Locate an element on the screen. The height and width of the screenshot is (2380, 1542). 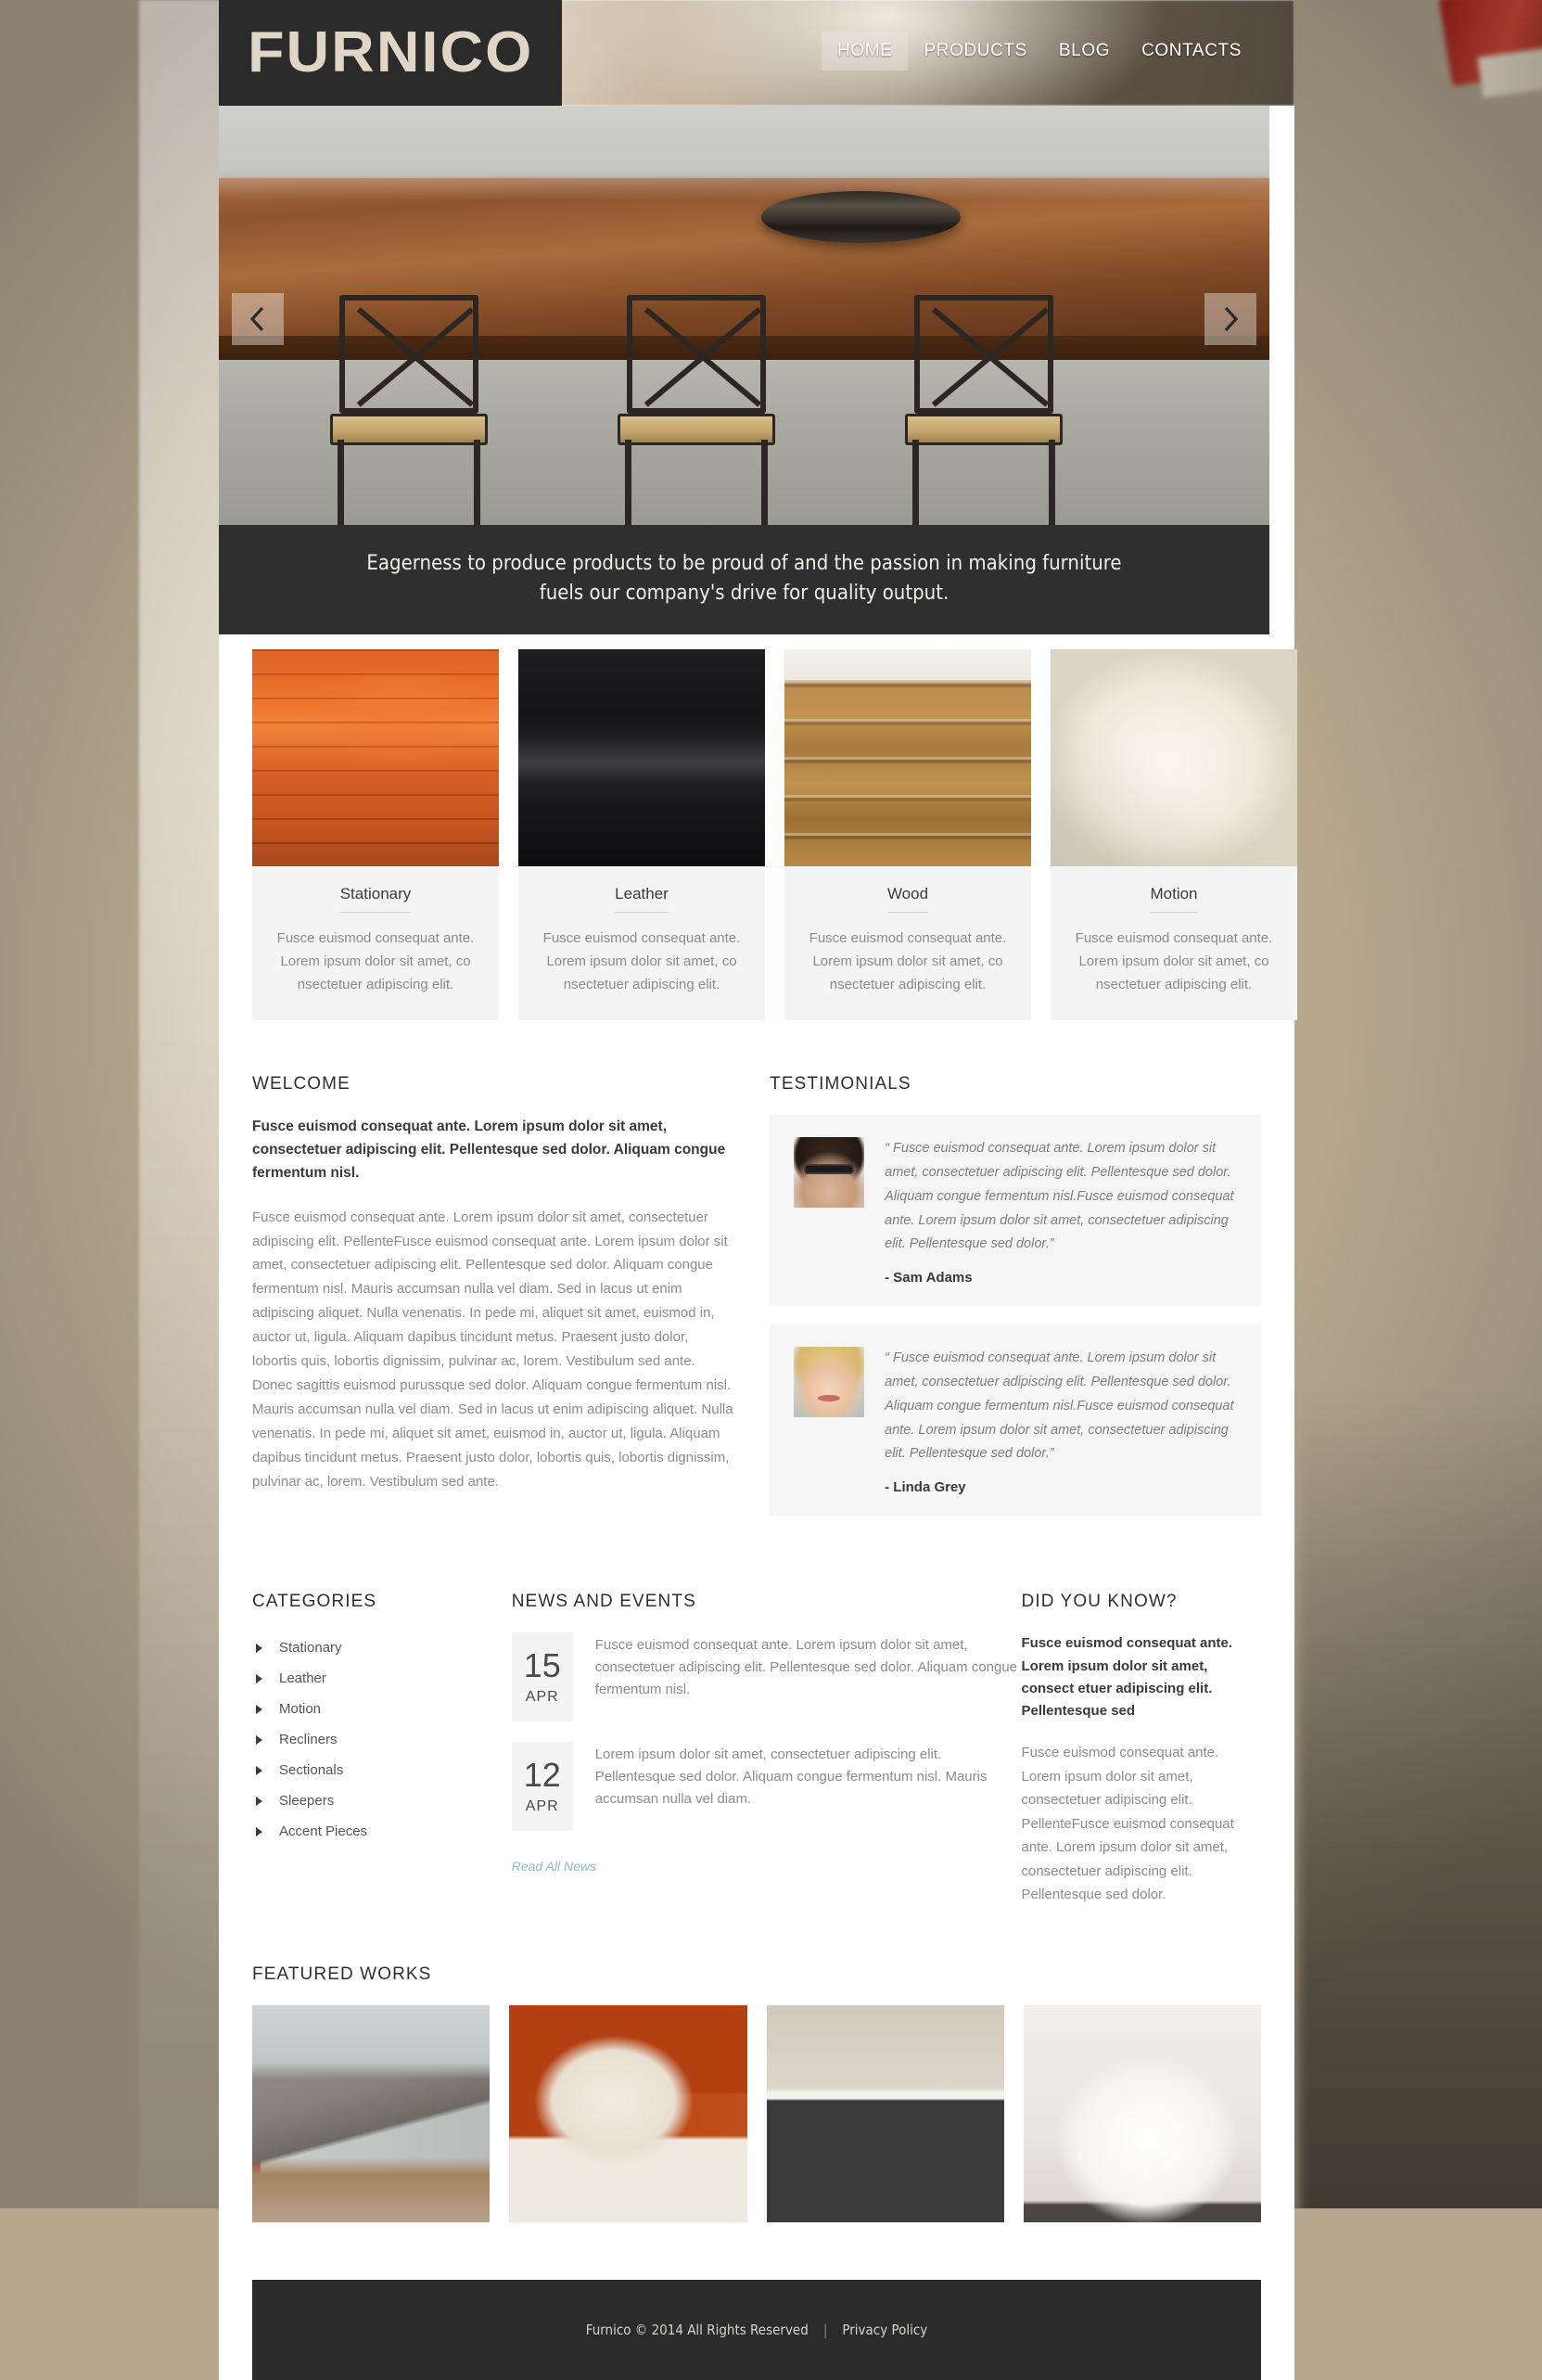
news-date-badge: 12 APR is located at coordinates (542, 1787).